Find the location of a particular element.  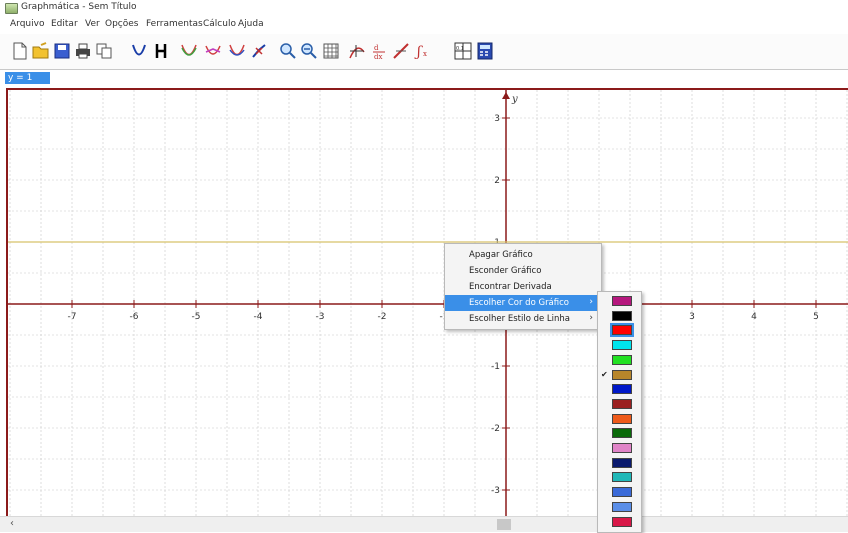

y-tick-label: -3 is located at coordinates (495, 491).